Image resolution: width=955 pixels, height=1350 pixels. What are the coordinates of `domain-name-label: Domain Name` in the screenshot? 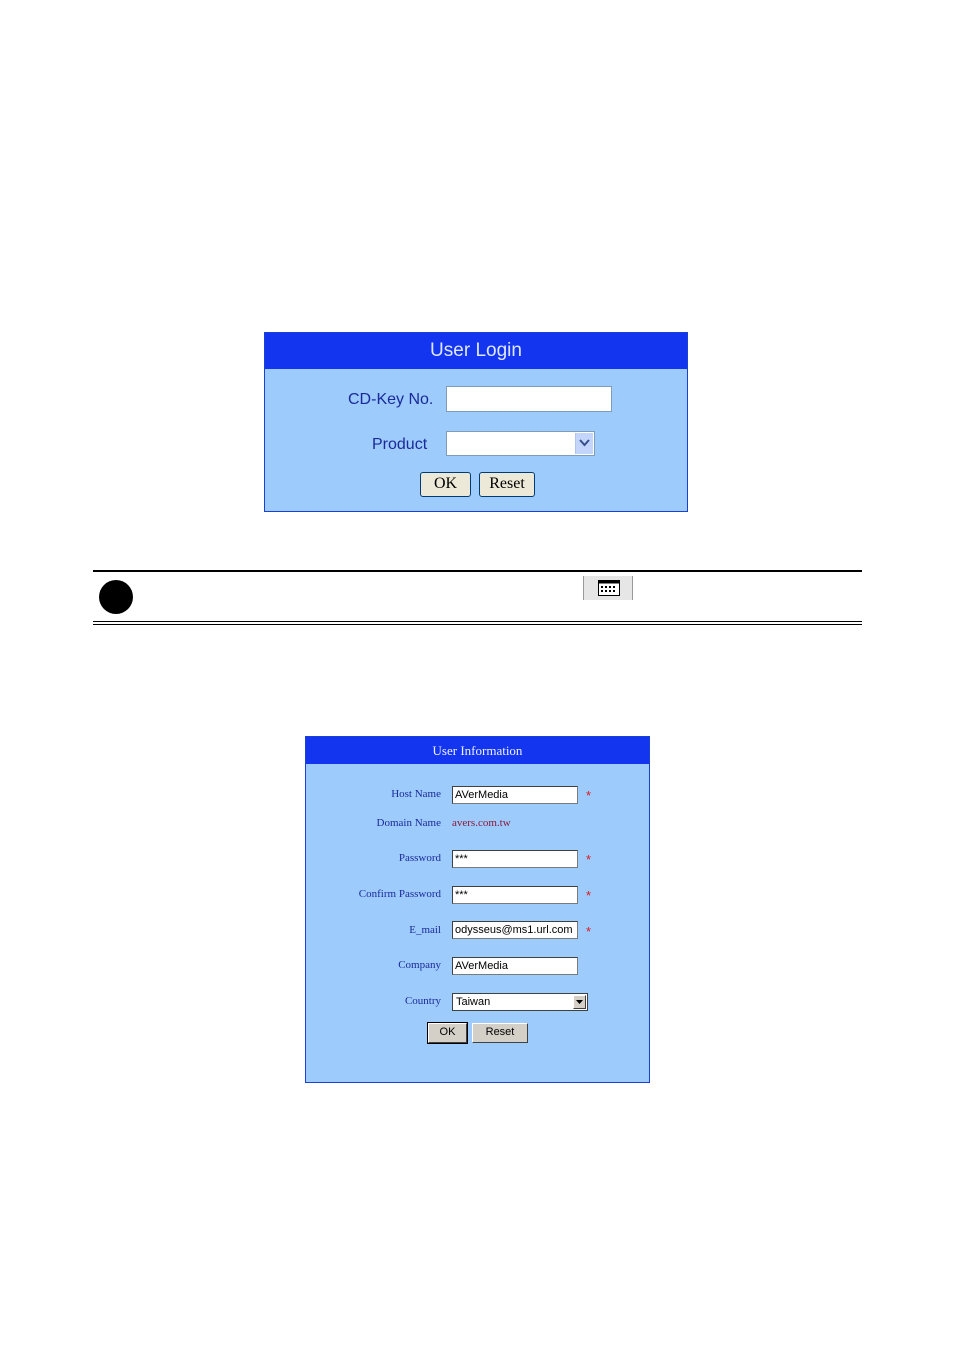 It's located at (408, 823).